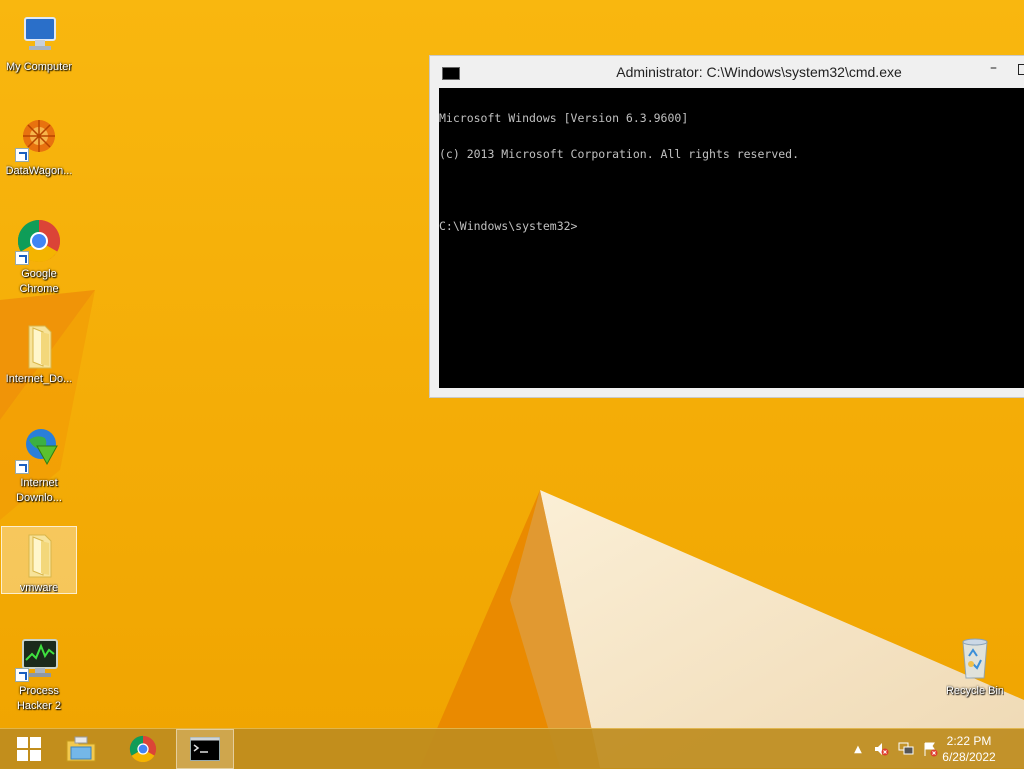 This screenshot has width=1024, height=769. What do you see at coordinates (564, 118) in the screenshot?
I see `console-line: Microsoft Windows [Version 6.3.9600]` at bounding box center [564, 118].